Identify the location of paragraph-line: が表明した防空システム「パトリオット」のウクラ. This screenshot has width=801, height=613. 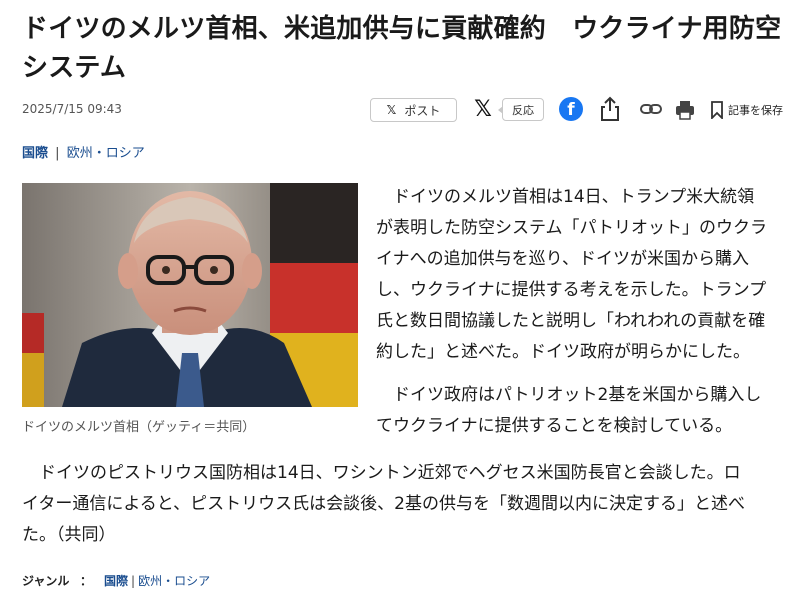
(571, 228).